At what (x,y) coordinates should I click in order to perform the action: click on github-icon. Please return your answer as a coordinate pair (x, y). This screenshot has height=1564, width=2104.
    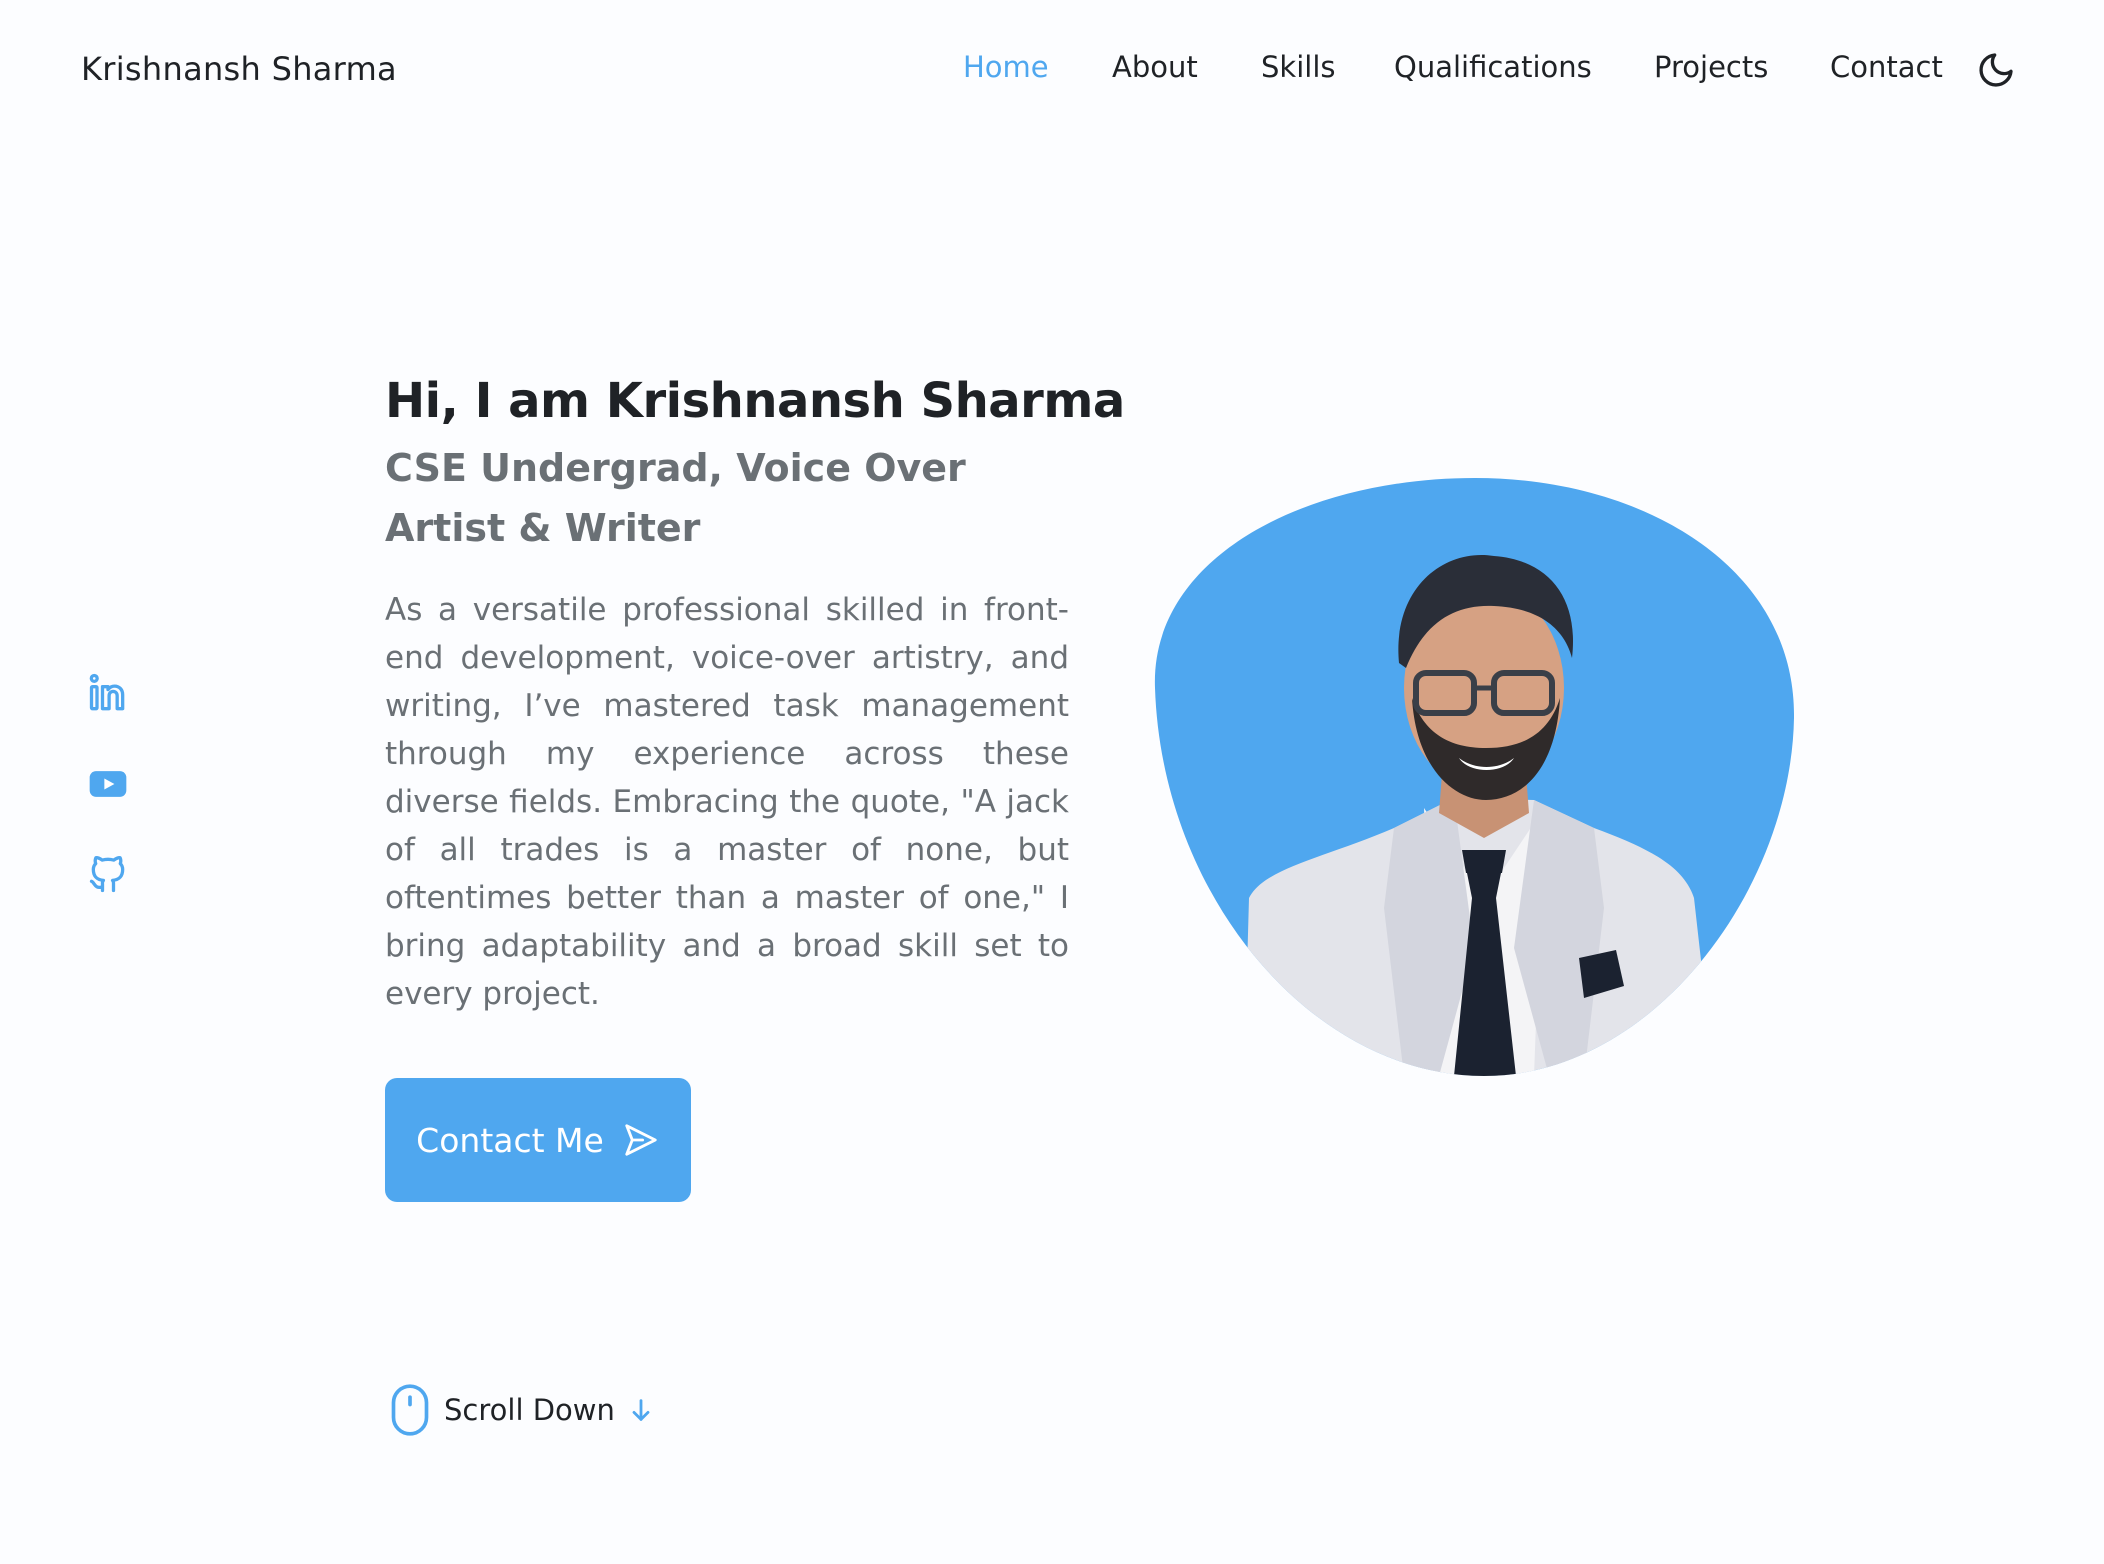
    Looking at the image, I should click on (107, 874).